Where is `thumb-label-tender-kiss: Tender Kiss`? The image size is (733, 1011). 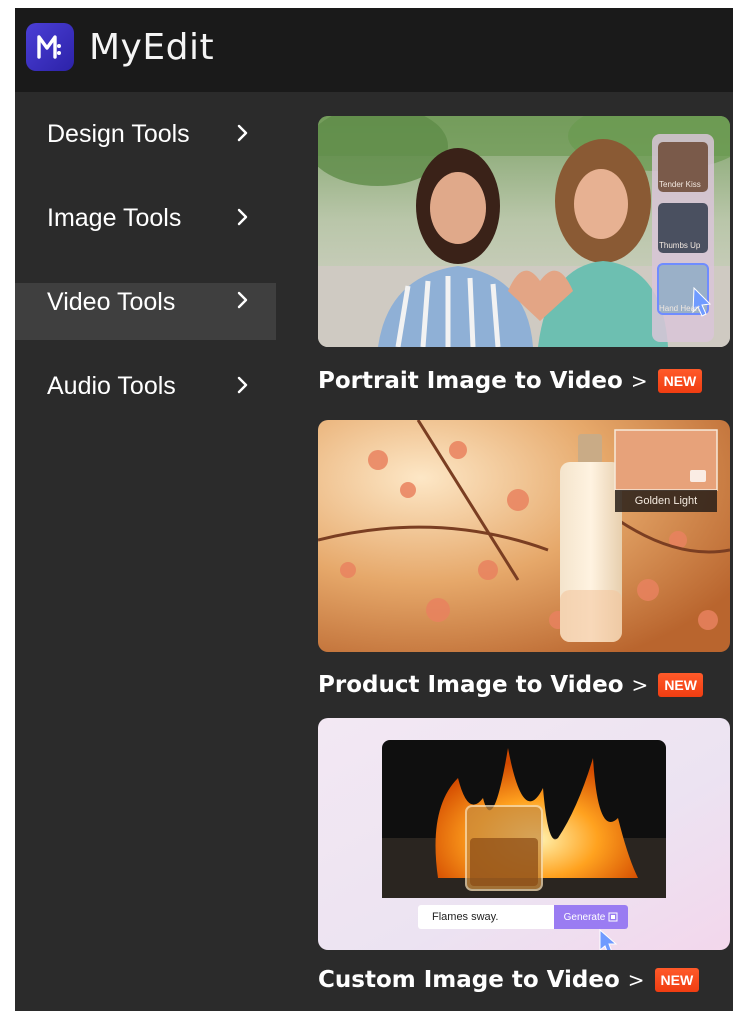 thumb-label-tender-kiss: Tender Kiss is located at coordinates (680, 184).